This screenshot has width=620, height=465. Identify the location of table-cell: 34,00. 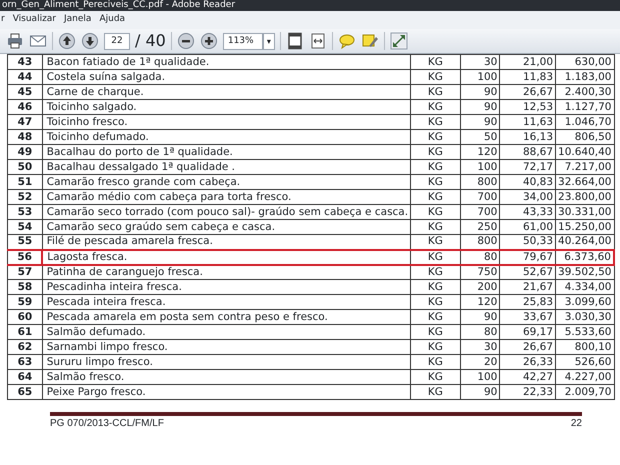
(528, 197).